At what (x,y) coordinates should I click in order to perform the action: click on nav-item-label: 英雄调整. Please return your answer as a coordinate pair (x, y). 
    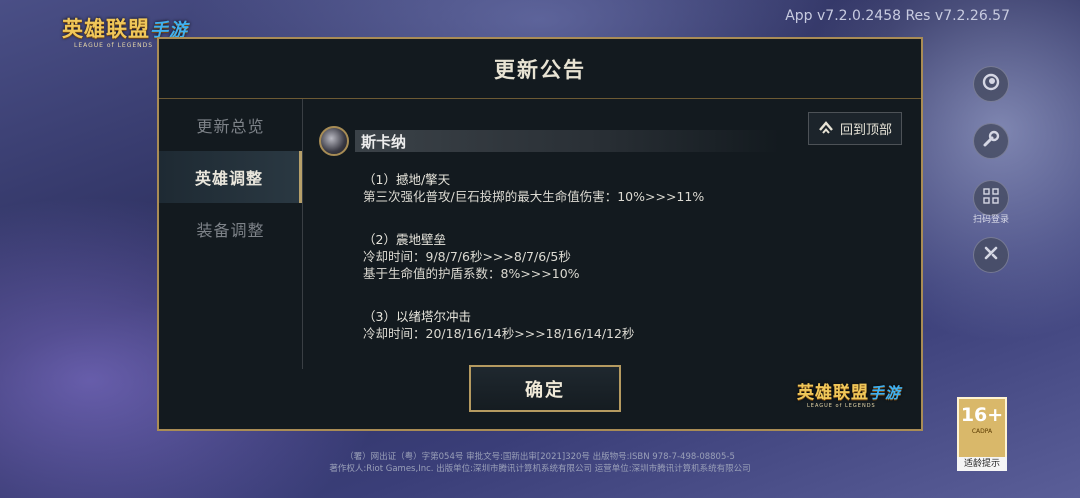
    Looking at the image, I should click on (228, 178).